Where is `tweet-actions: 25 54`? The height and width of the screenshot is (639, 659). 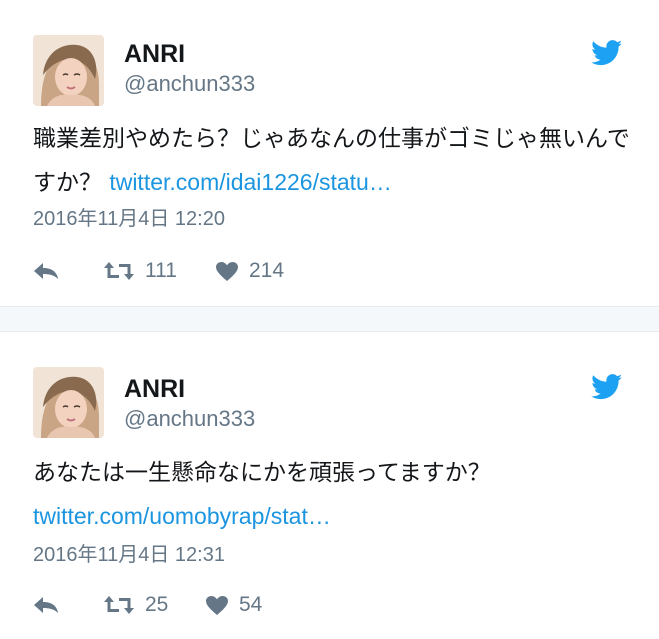 tweet-actions: 25 54 is located at coordinates (233, 605).